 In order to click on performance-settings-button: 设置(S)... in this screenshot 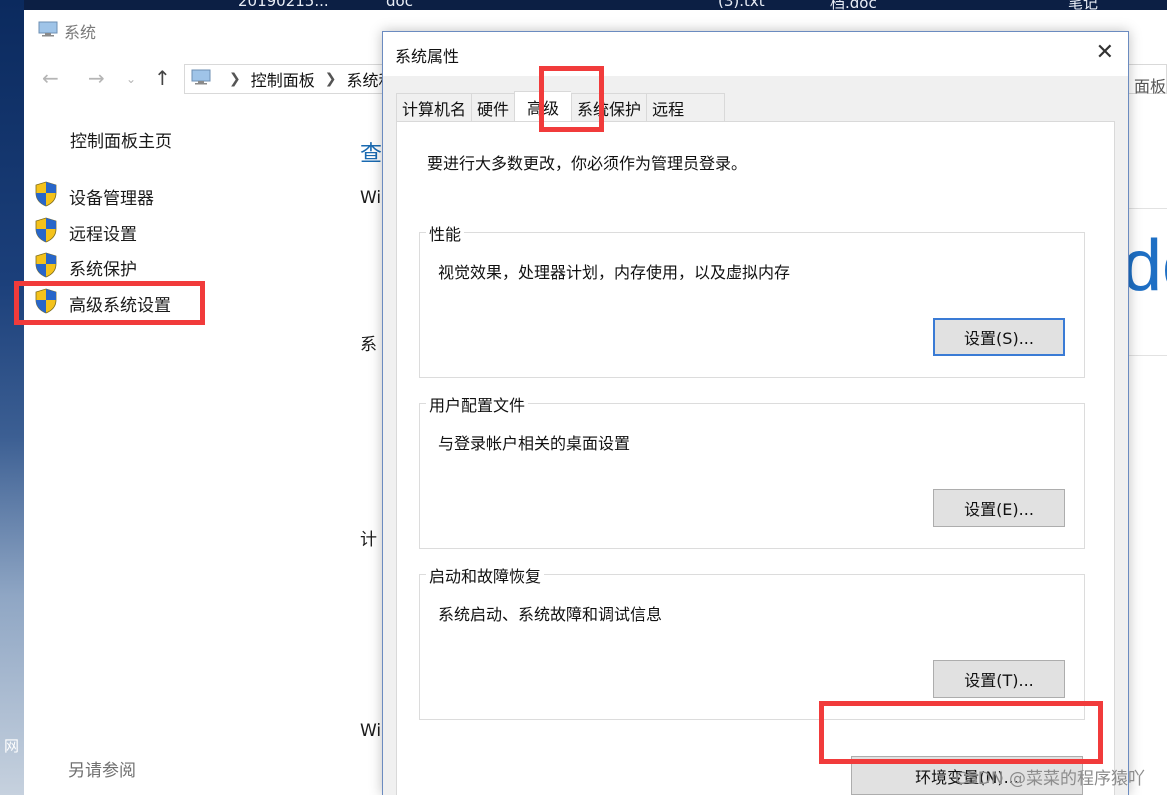, I will do `click(999, 337)`.